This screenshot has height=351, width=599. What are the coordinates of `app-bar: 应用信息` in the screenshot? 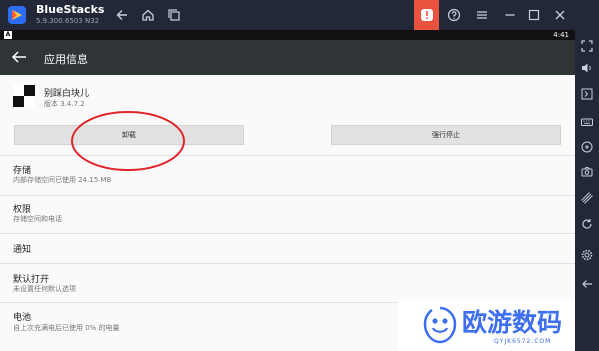 It's located at (287, 57).